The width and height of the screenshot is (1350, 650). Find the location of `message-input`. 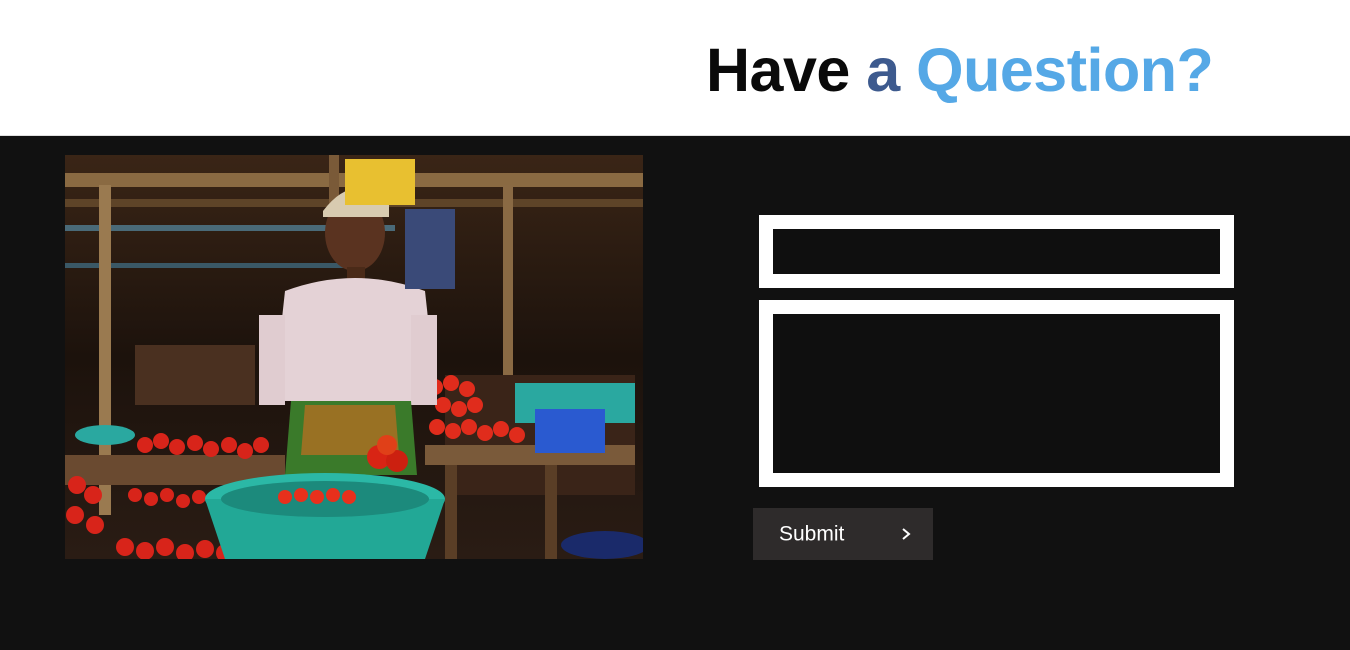

message-input is located at coordinates (996, 393).